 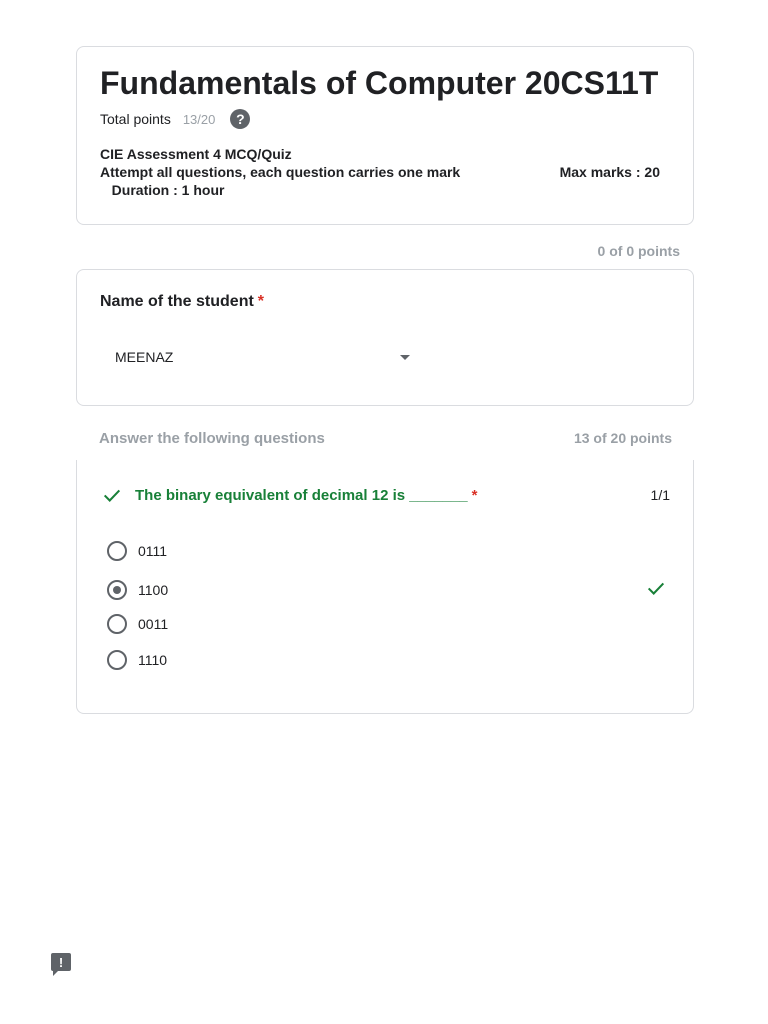 What do you see at coordinates (387, 589) in the screenshot?
I see `answer-option: 1100` at bounding box center [387, 589].